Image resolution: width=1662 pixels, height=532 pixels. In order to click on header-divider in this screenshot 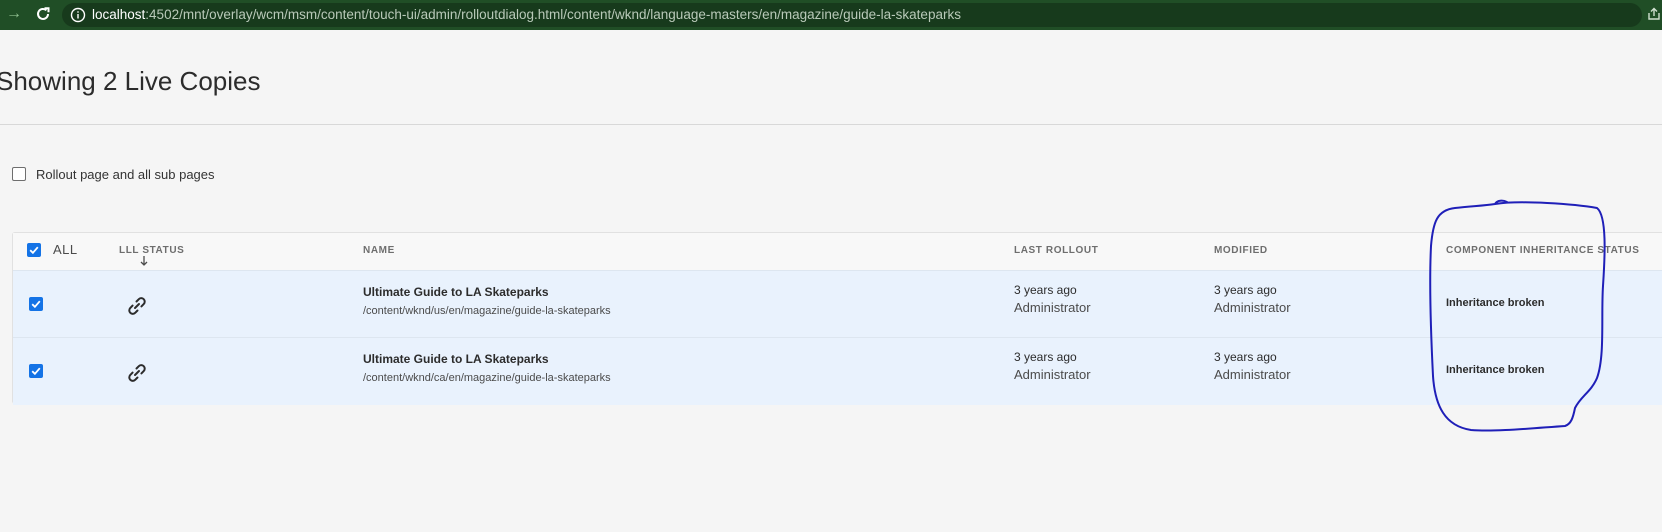, I will do `click(831, 124)`.